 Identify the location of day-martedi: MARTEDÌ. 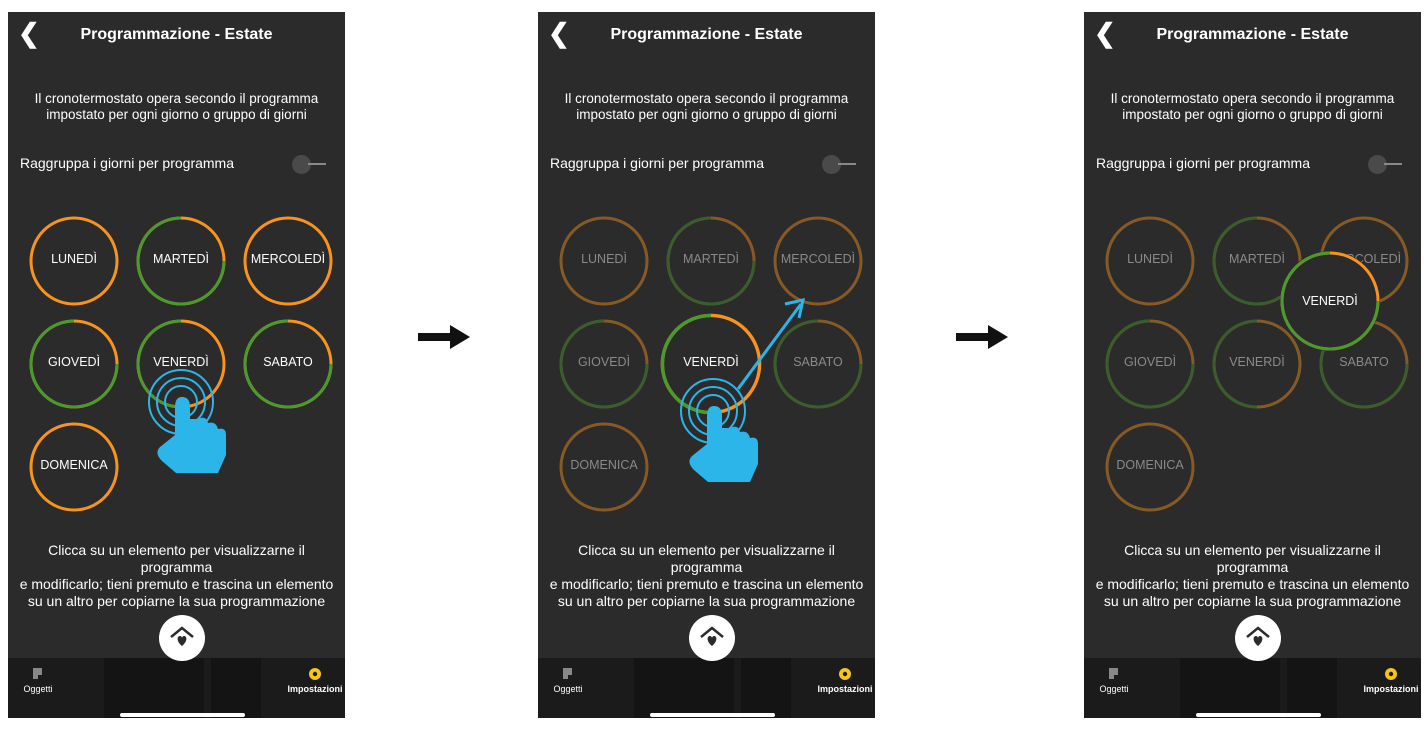
(181, 261).